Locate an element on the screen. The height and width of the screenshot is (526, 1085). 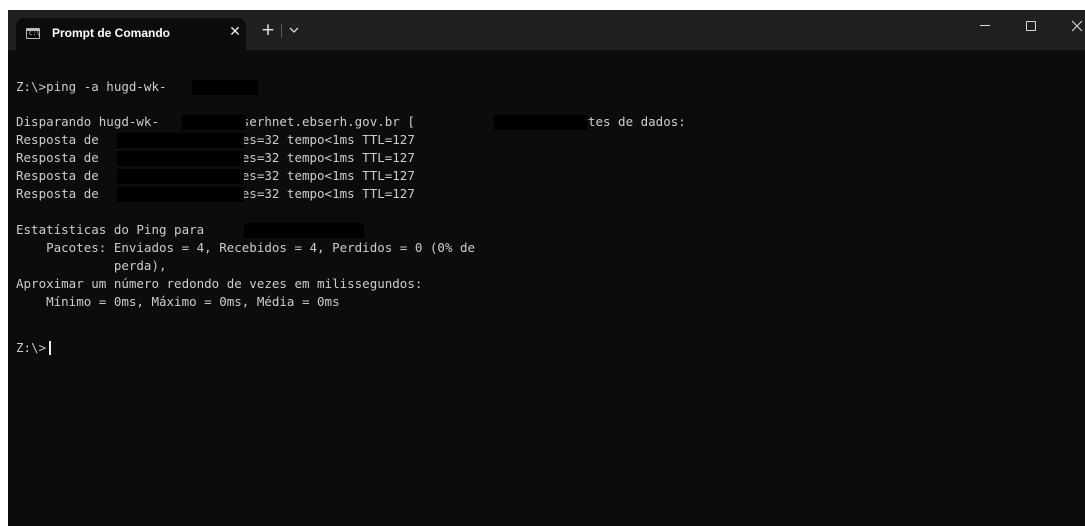
minimize-icon is located at coordinates (985, 25).